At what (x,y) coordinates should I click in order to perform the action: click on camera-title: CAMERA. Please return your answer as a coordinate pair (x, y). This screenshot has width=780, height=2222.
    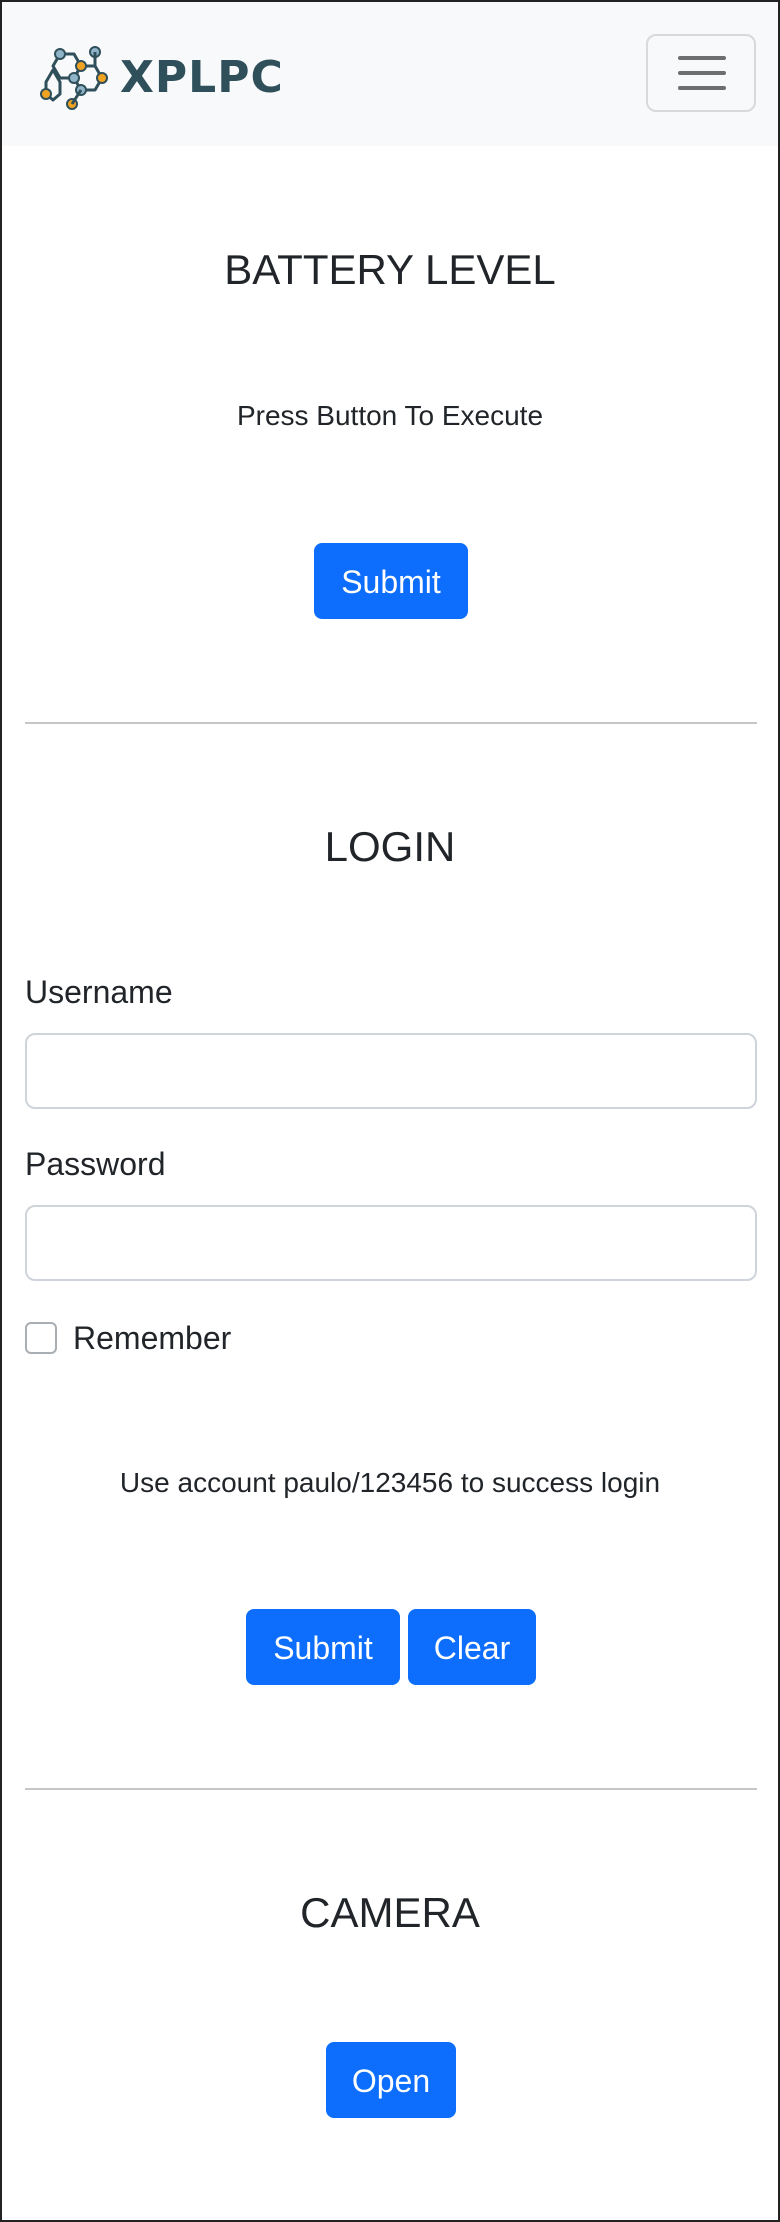
    Looking at the image, I should click on (390, 1912).